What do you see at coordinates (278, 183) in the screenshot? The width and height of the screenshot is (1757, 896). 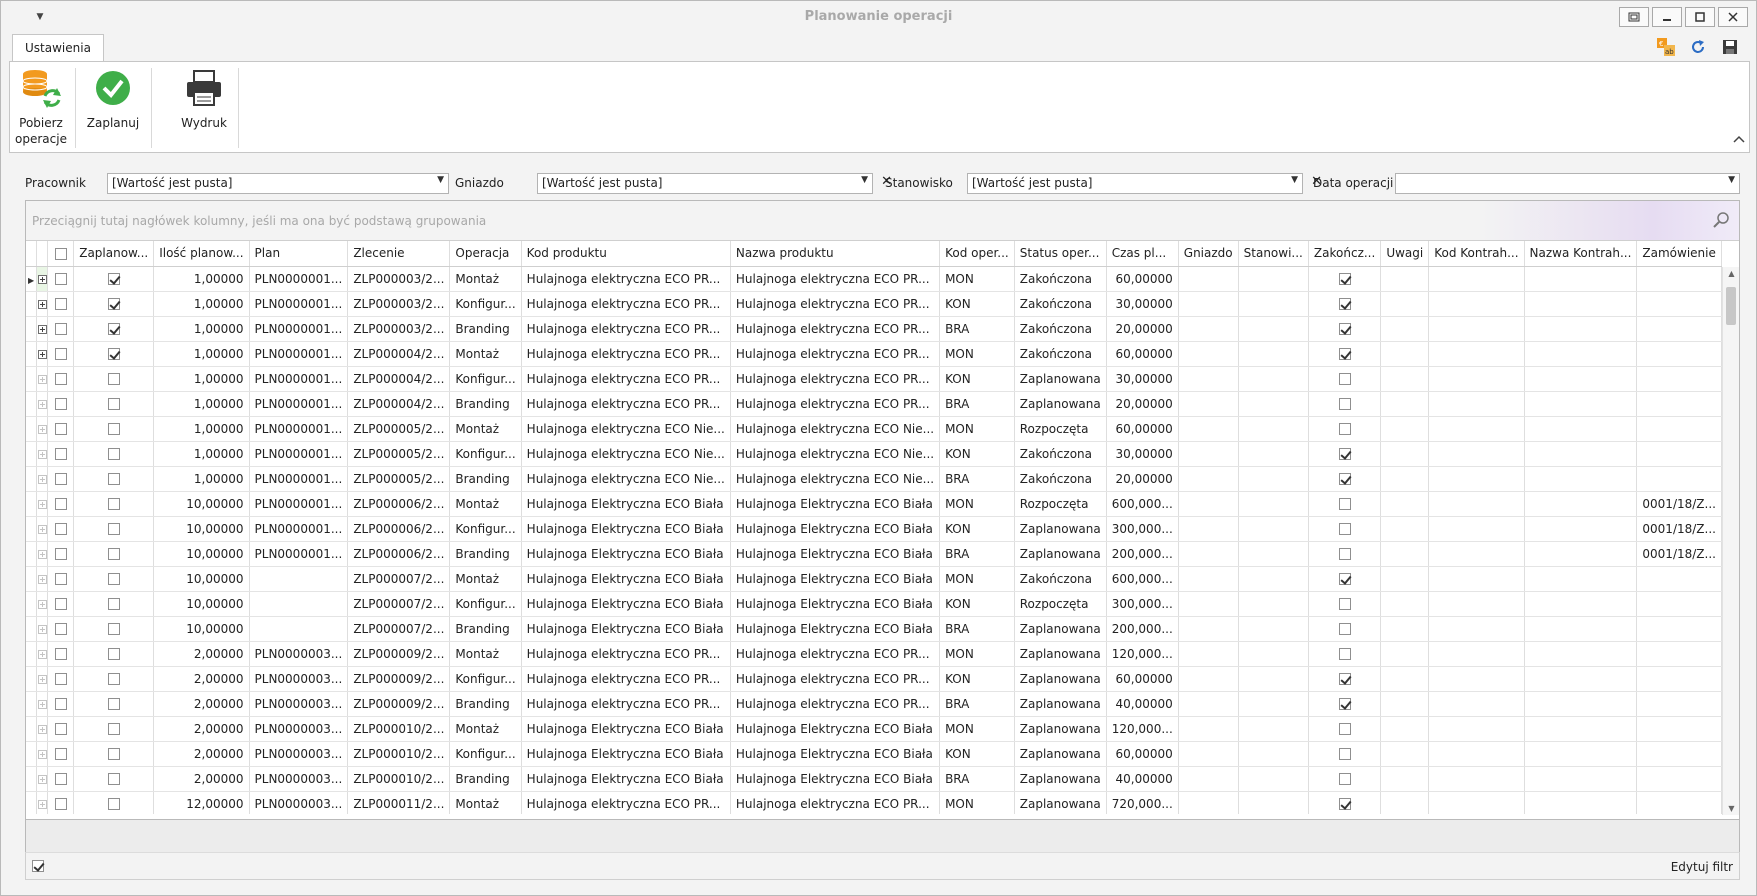 I see `pracownik-select: [Wartość jest pusta] ▼` at bounding box center [278, 183].